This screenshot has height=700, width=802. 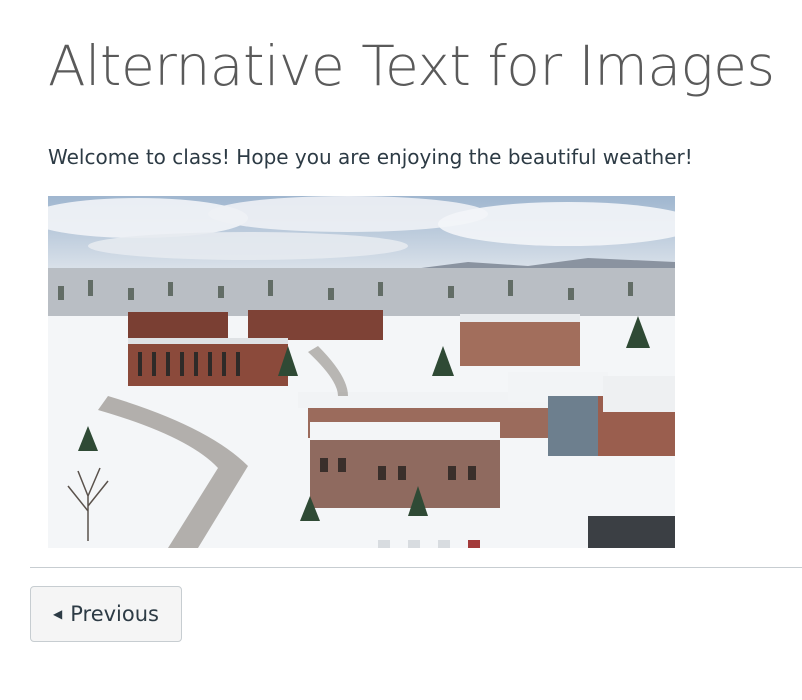 What do you see at coordinates (58, 614) in the screenshot?
I see `caret-left-icon: ◀` at bounding box center [58, 614].